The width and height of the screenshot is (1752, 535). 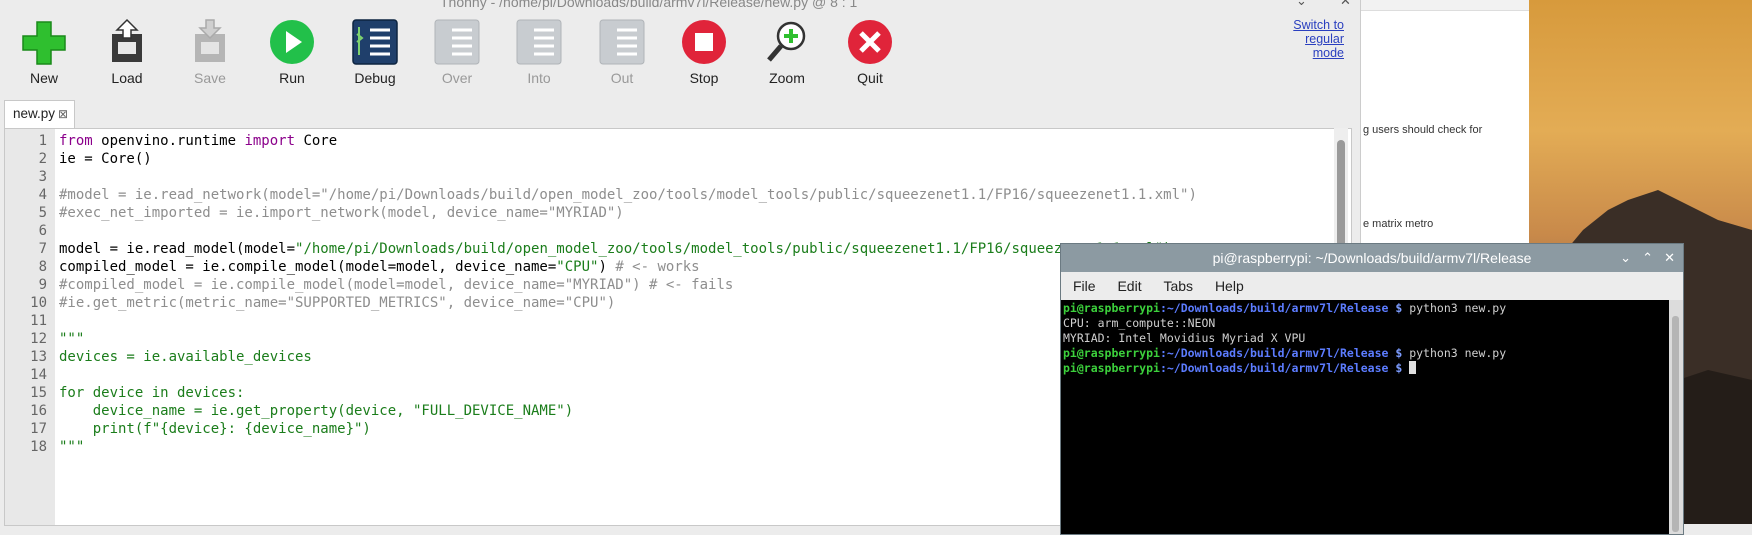 What do you see at coordinates (42, 249) in the screenshot?
I see `line-number: 7` at bounding box center [42, 249].